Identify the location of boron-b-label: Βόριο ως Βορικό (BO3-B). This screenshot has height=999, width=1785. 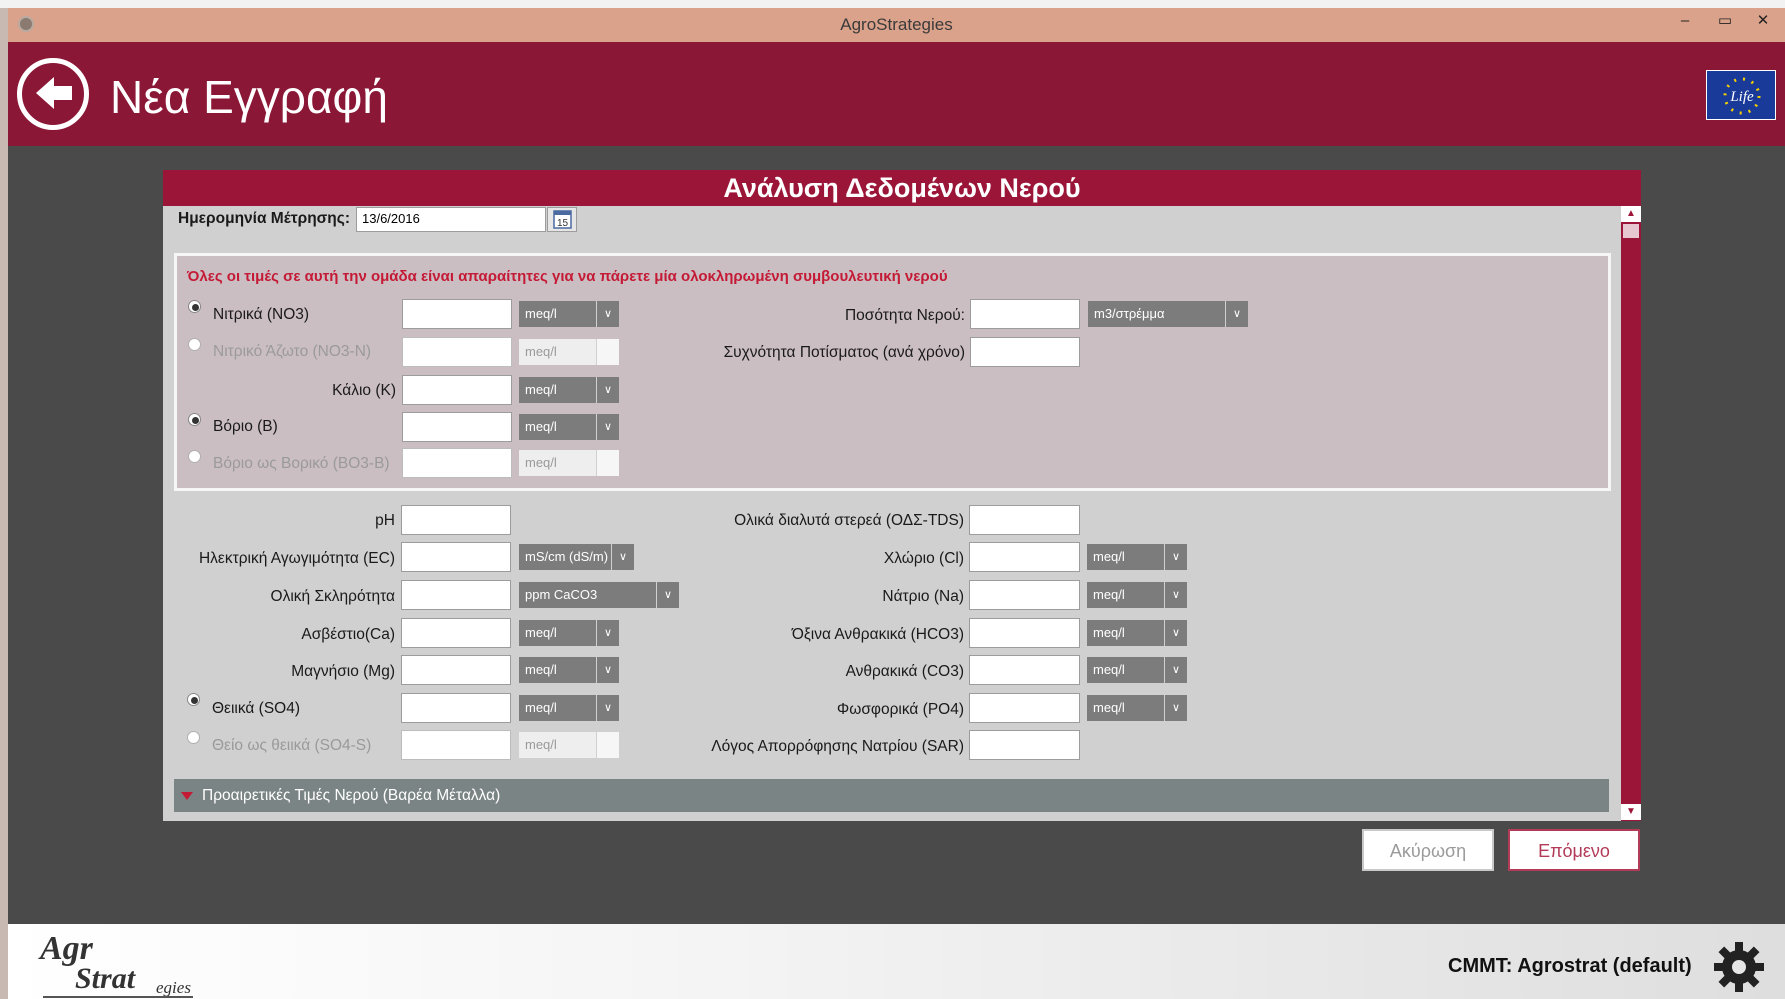
(301, 463).